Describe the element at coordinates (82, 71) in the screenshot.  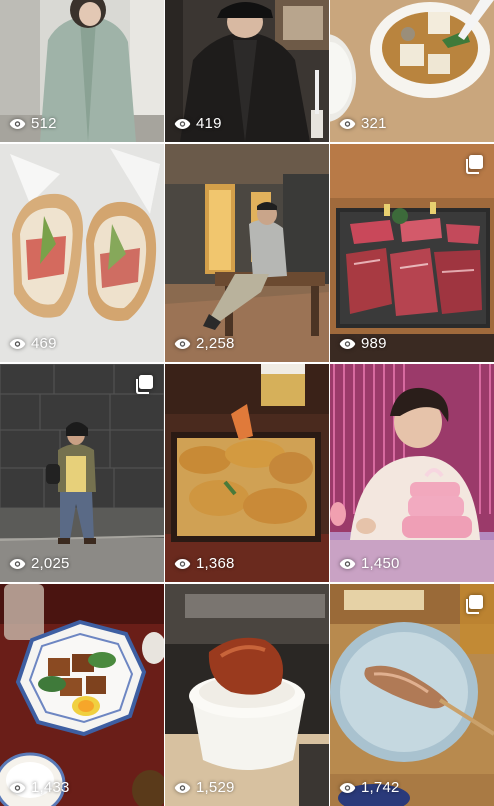
I see `post-tile: 512` at that location.